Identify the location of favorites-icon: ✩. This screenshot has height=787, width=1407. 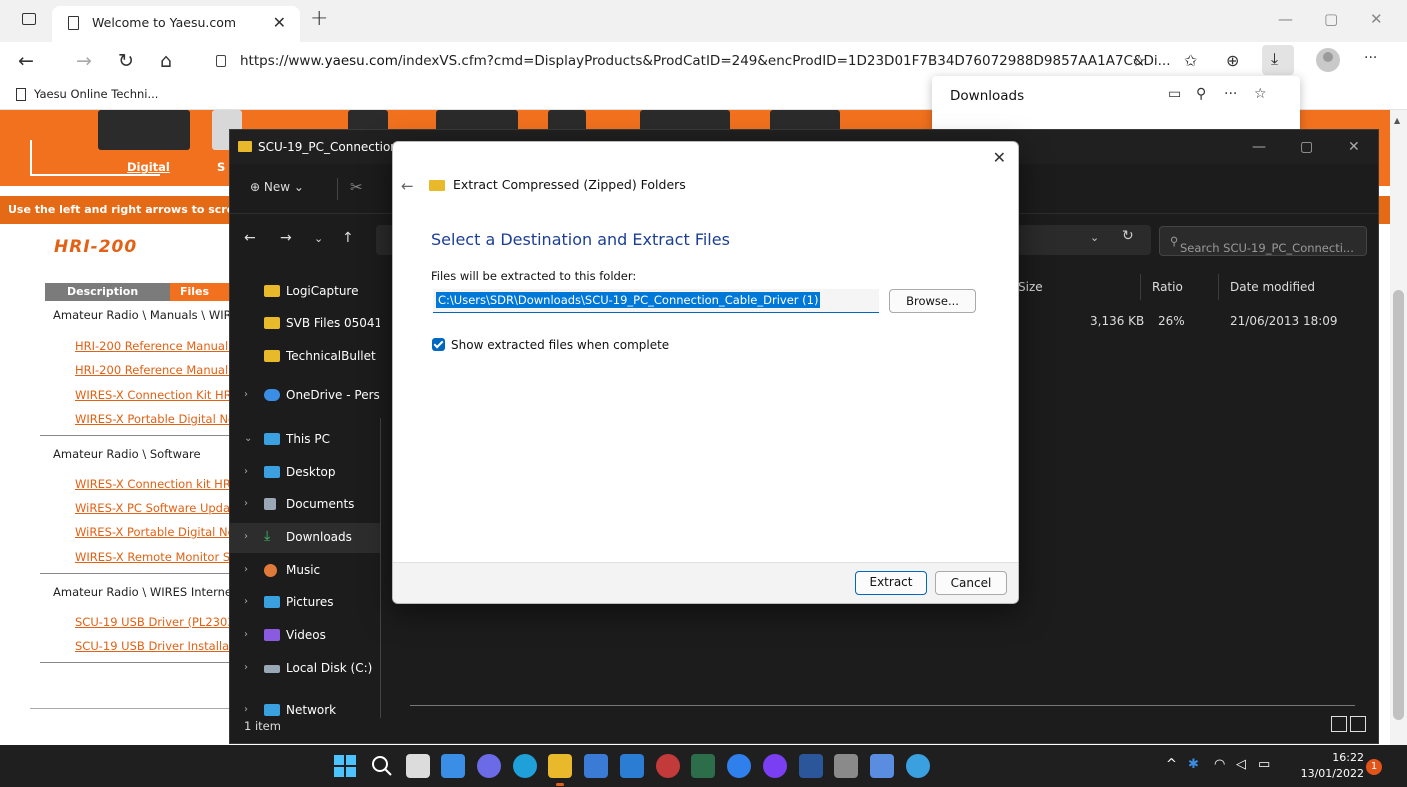
(1190, 60).